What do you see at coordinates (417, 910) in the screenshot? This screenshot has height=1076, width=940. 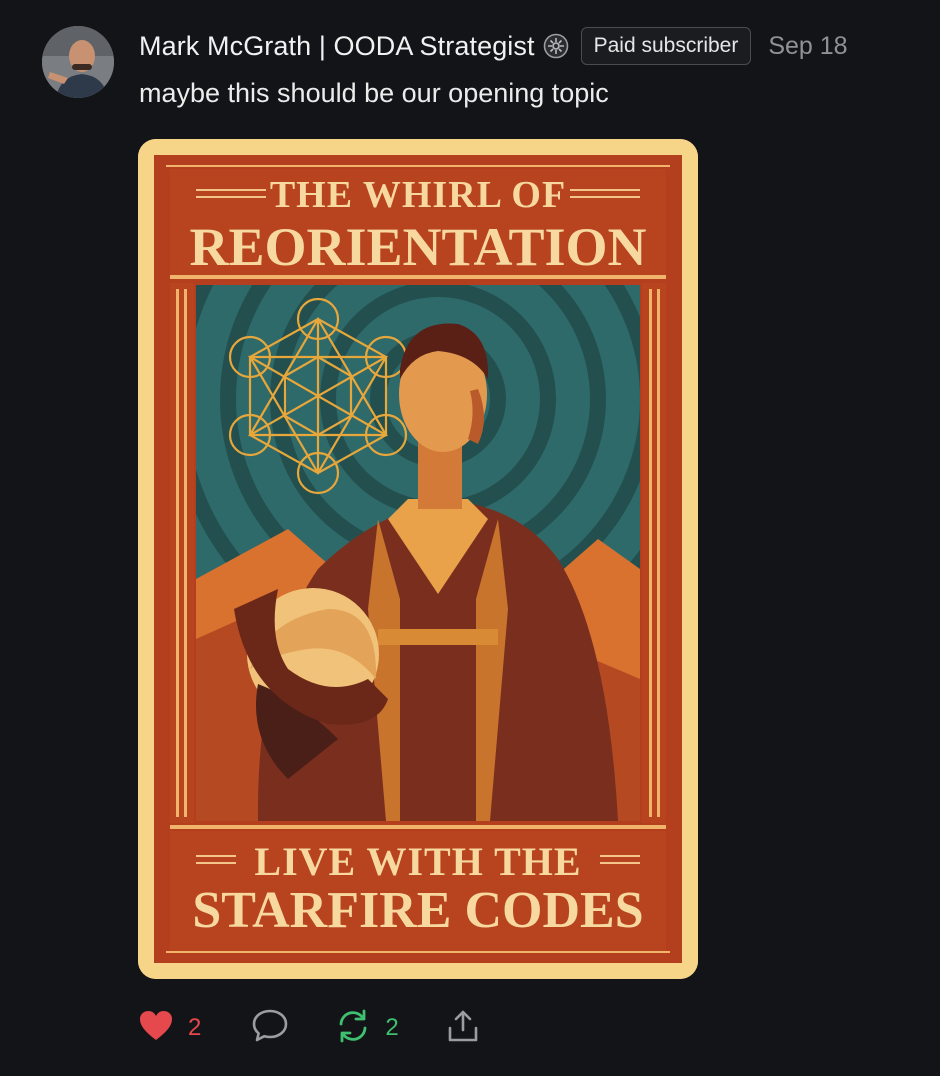 I see `poster-footer-main: STARFIRE CODES` at bounding box center [417, 910].